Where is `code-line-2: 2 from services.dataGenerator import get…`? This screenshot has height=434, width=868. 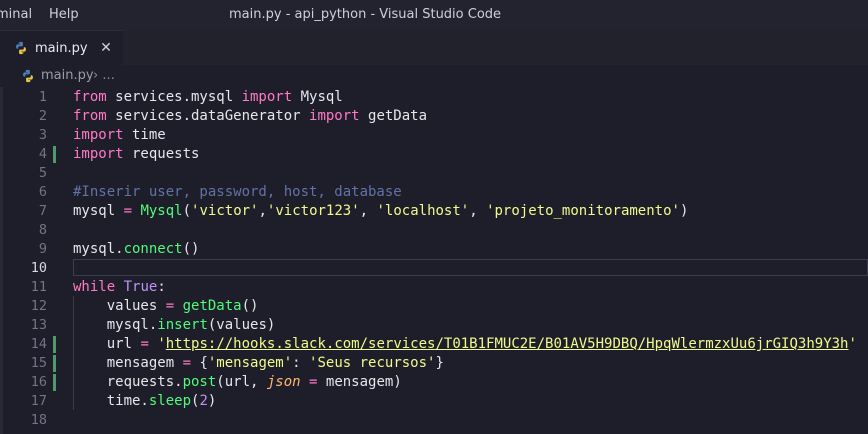 code-line-2: 2 from services.dataGenerator import get… is located at coordinates (434, 116).